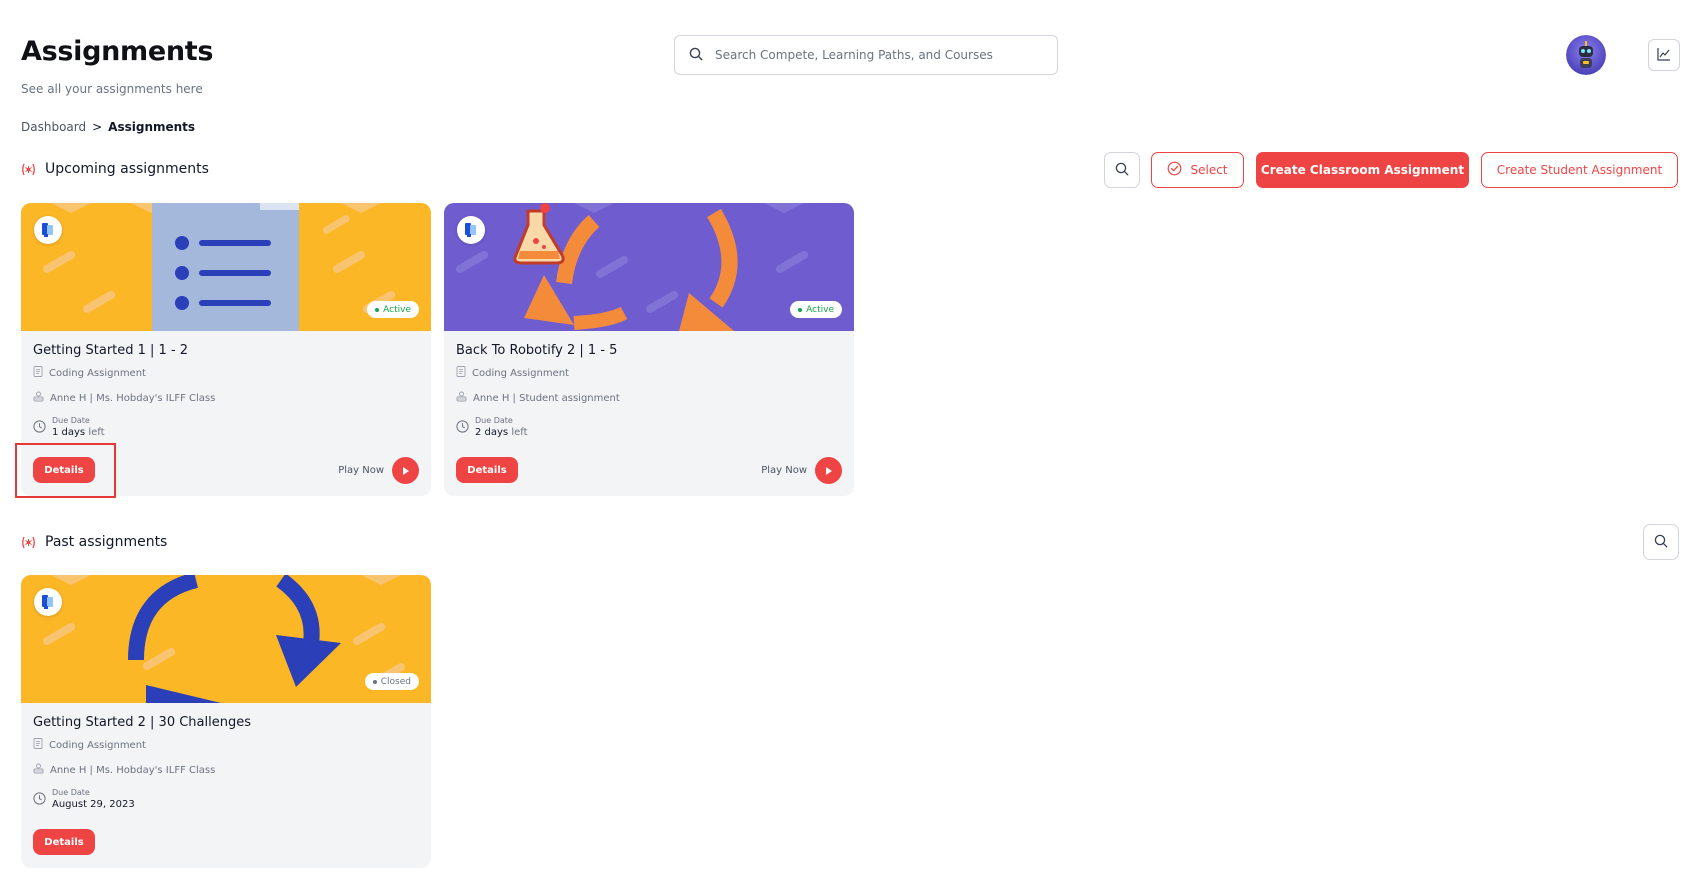  What do you see at coordinates (112, 89) in the screenshot?
I see `page-subtitle: See all your assignments here` at bounding box center [112, 89].